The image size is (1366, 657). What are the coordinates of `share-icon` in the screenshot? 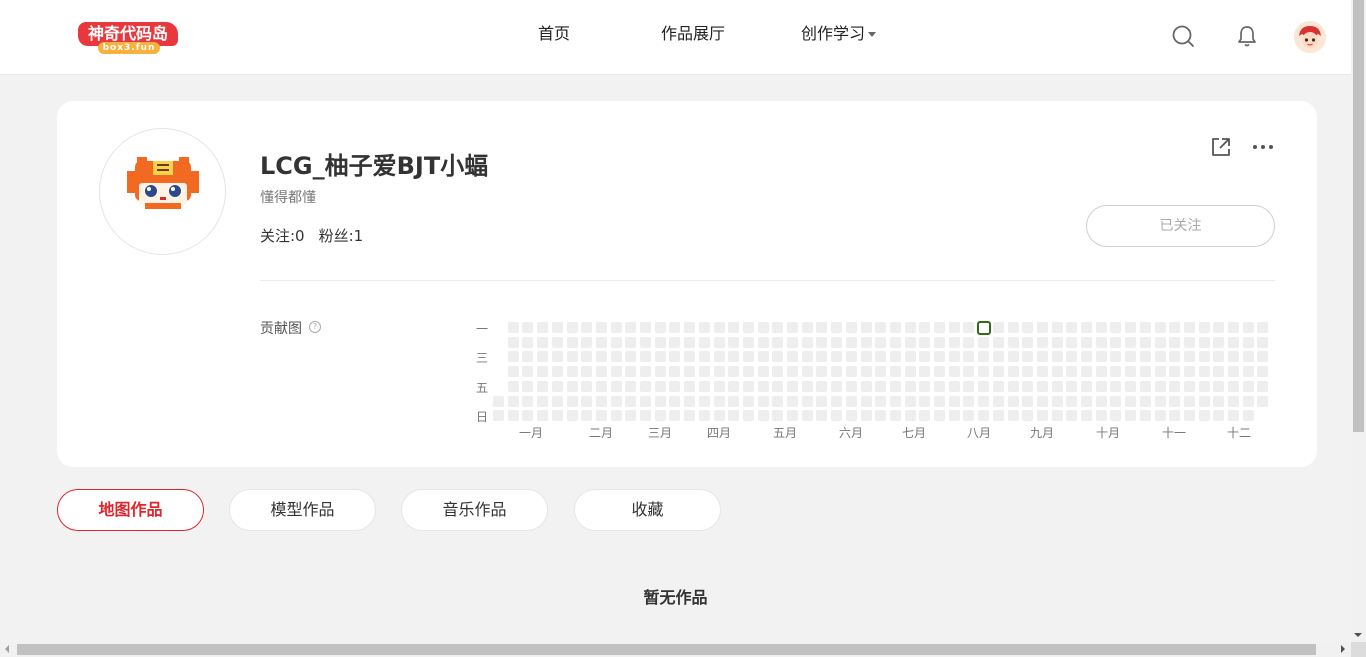 It's located at (1221, 147).